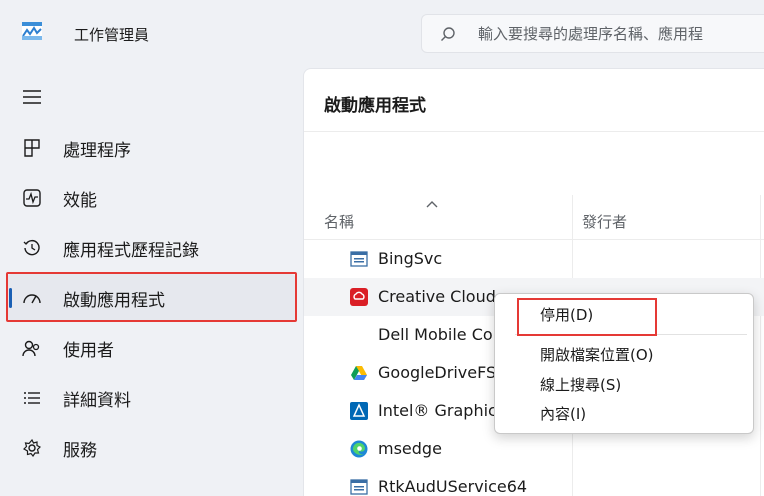  Describe the element at coordinates (32, 148) in the screenshot. I see `processes-icon` at that location.